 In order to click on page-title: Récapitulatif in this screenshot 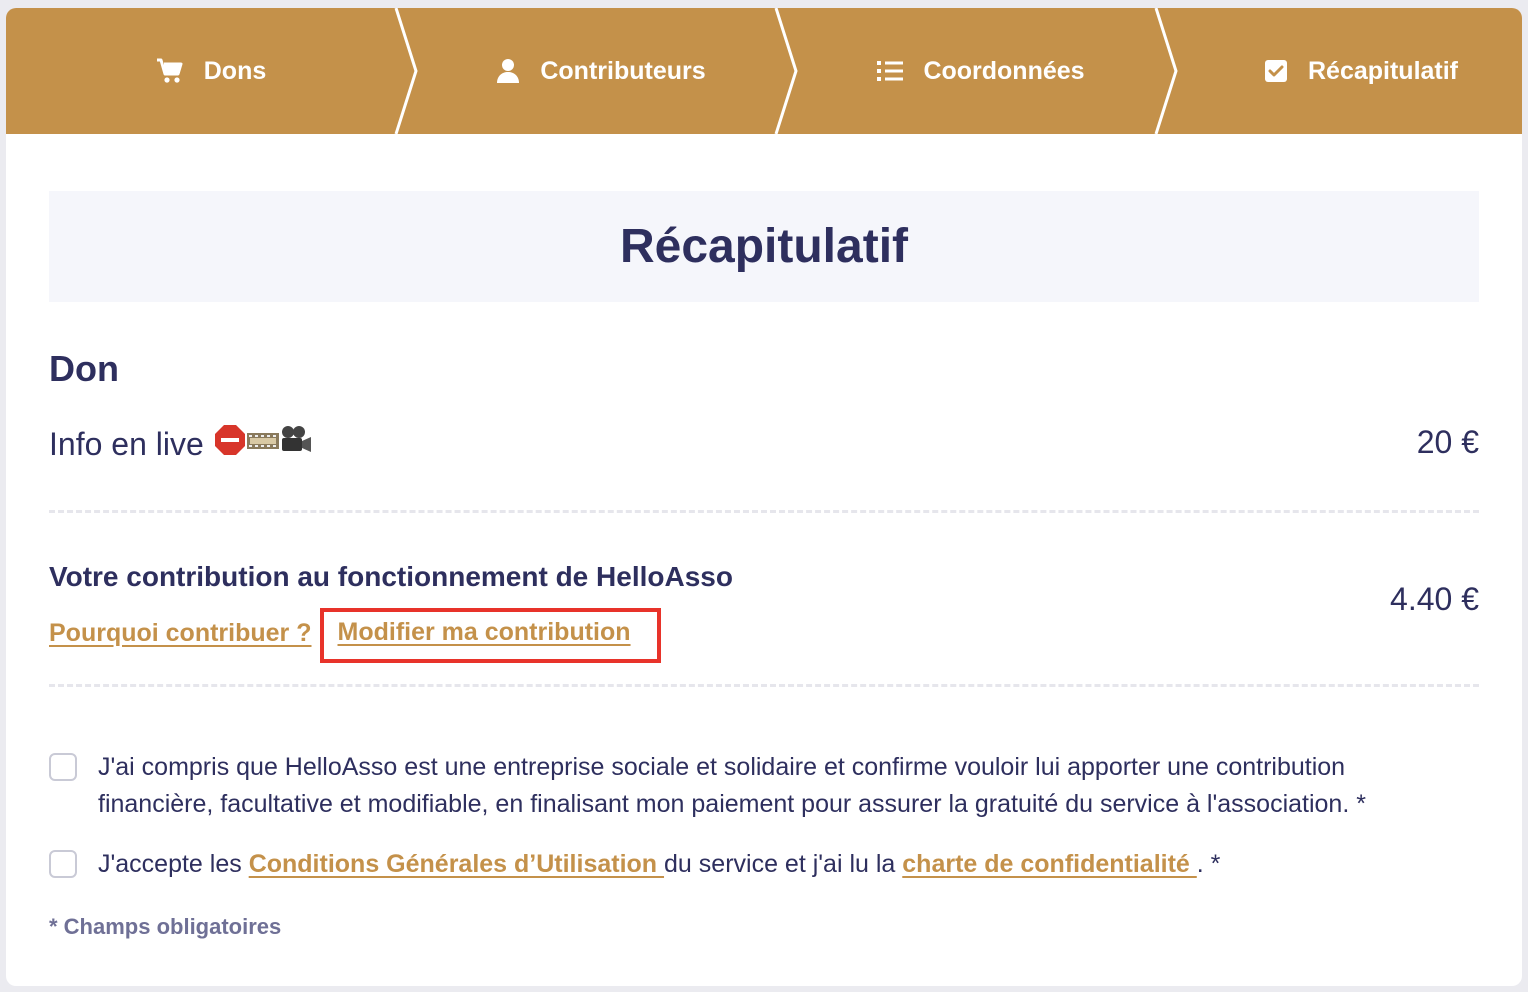, I will do `click(764, 246)`.